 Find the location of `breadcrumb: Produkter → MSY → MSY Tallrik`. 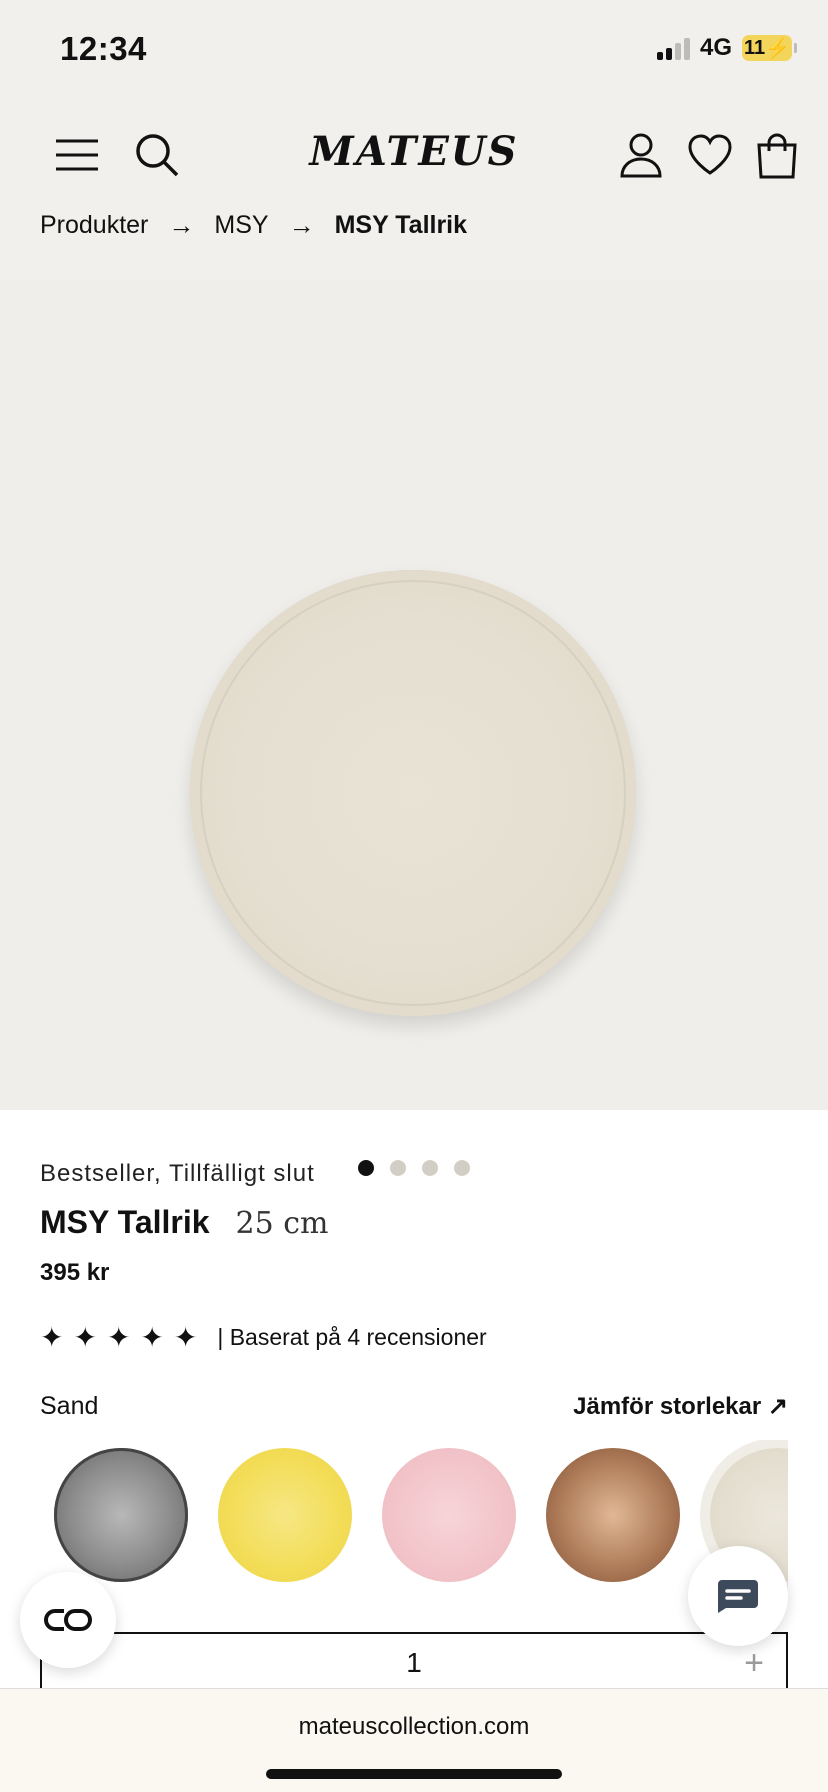

breadcrumb: Produkter → MSY → MSY Tallrik is located at coordinates (253, 225).